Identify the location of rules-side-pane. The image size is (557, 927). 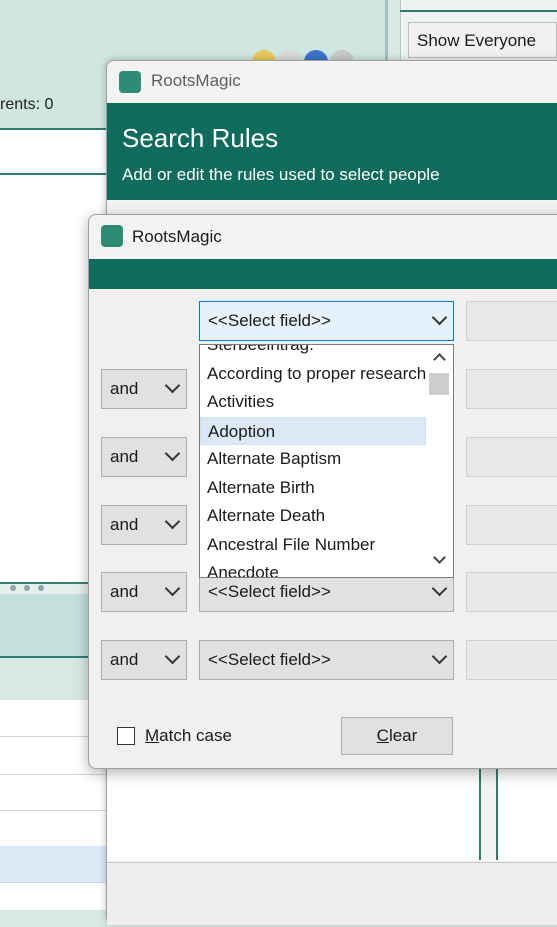
(526, 814).